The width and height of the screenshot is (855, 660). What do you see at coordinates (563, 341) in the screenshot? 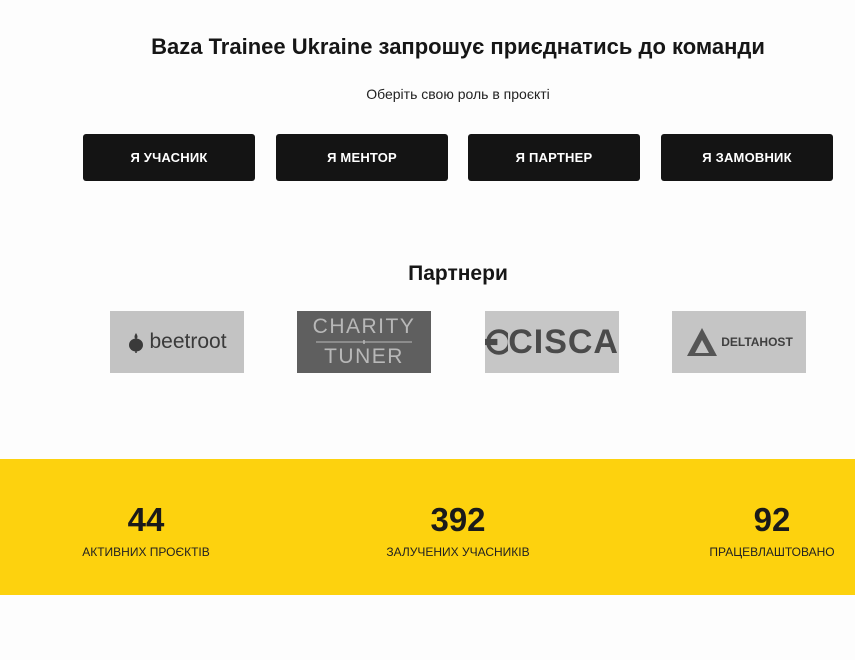
I see `cisca-logo-text: CISCA` at bounding box center [563, 341].